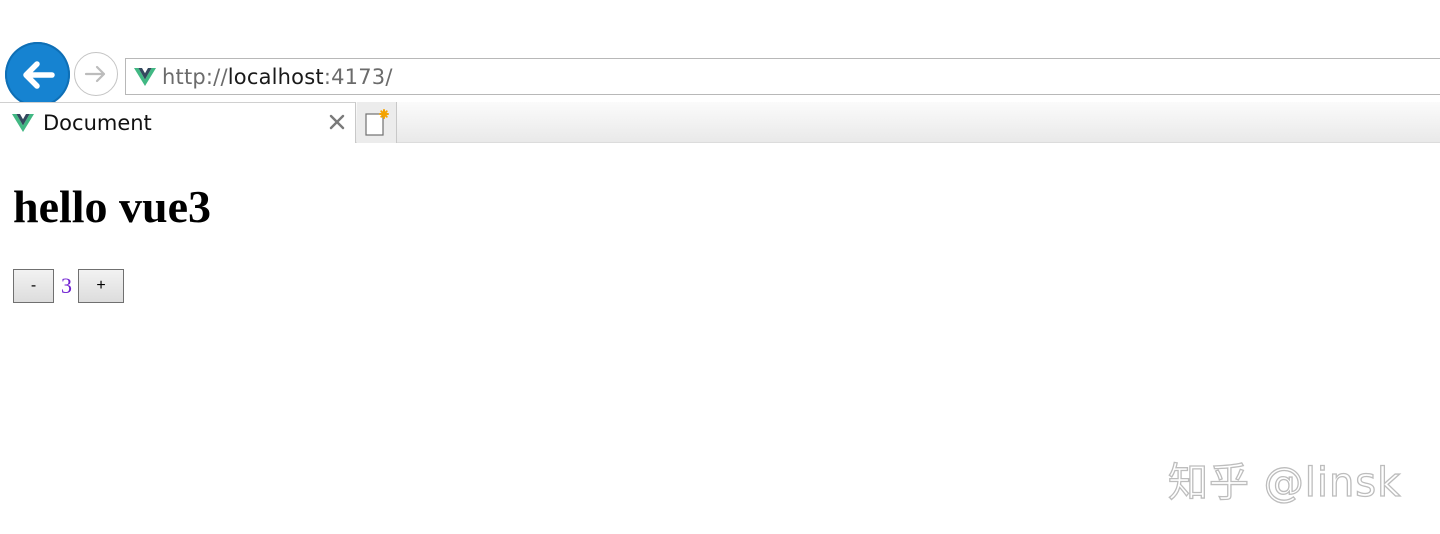 The image size is (1440, 534). I want to click on address-bar: http://localhost:4173/, so click(782, 76).